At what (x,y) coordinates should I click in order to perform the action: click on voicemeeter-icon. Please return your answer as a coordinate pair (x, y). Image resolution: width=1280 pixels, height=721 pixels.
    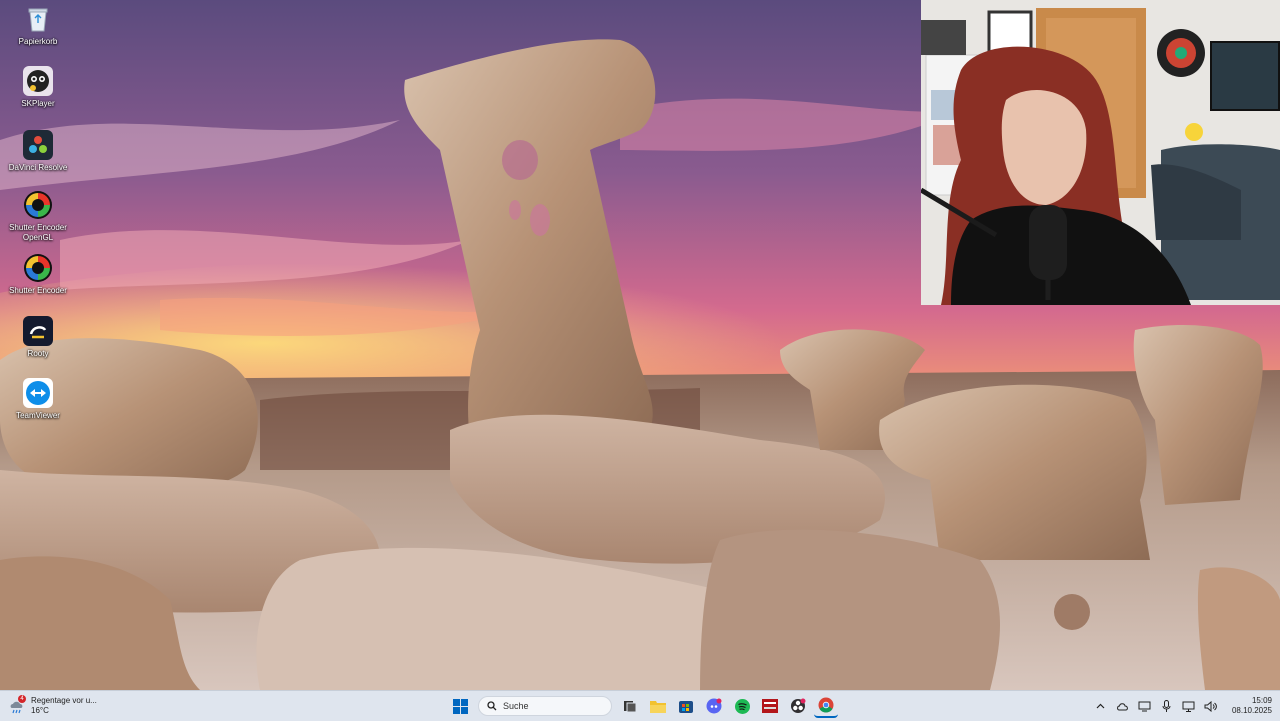
    Looking at the image, I should click on (770, 706).